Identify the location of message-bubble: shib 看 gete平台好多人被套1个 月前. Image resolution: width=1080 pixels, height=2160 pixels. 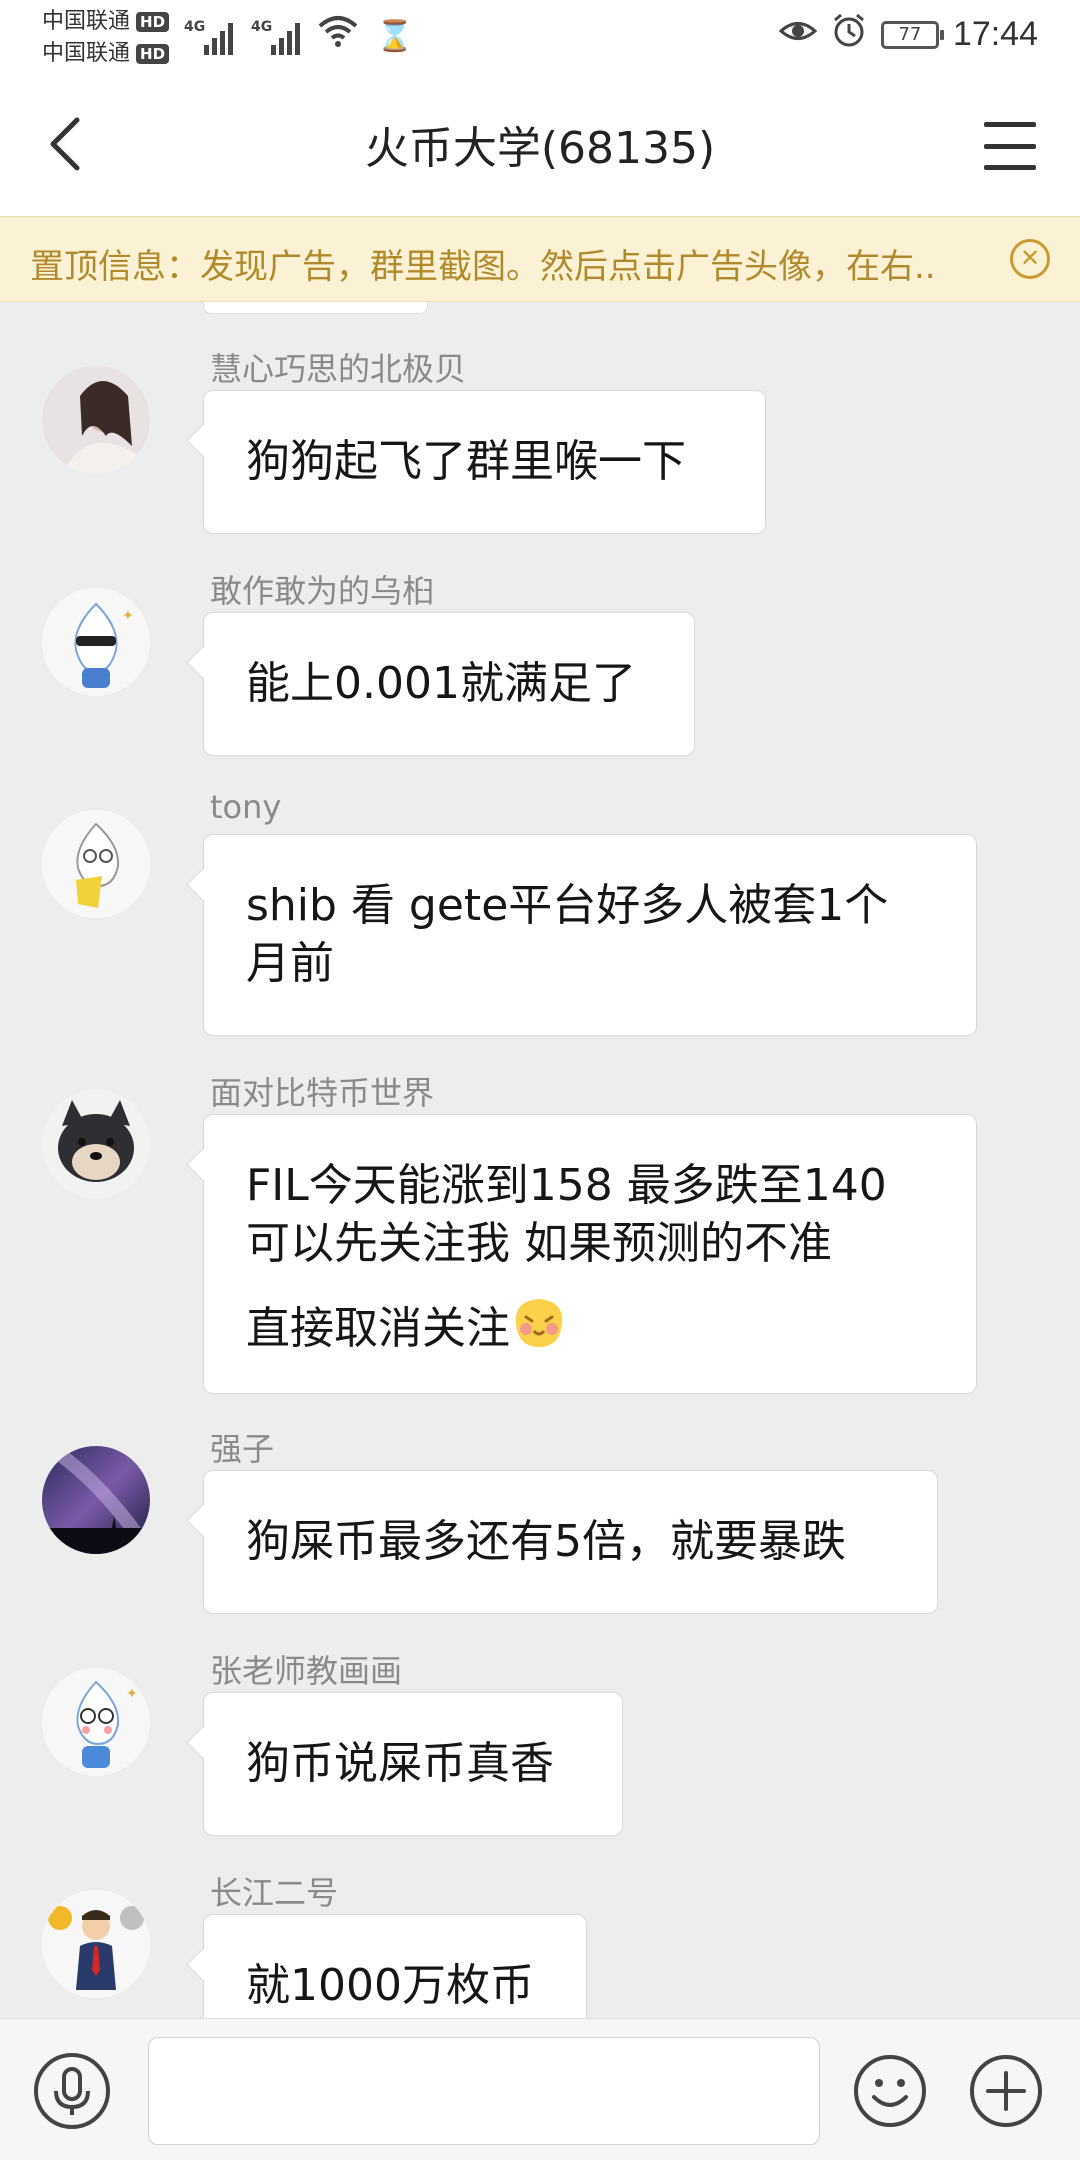
(590, 935).